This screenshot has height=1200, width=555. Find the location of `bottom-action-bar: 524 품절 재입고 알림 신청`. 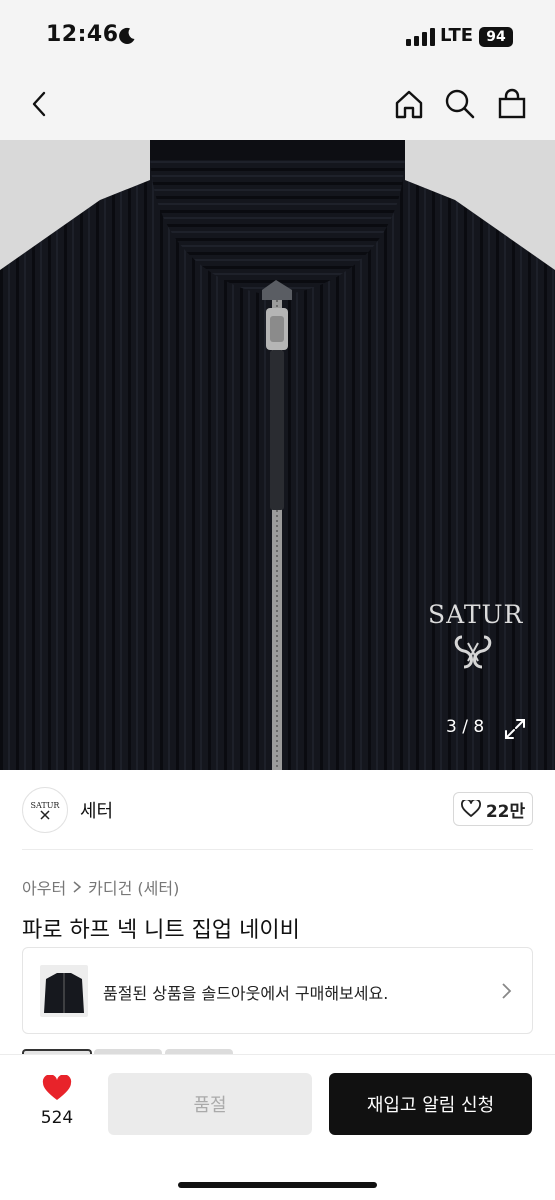

bottom-action-bar: 524 품절 재입고 알림 신청 is located at coordinates (277, 1127).